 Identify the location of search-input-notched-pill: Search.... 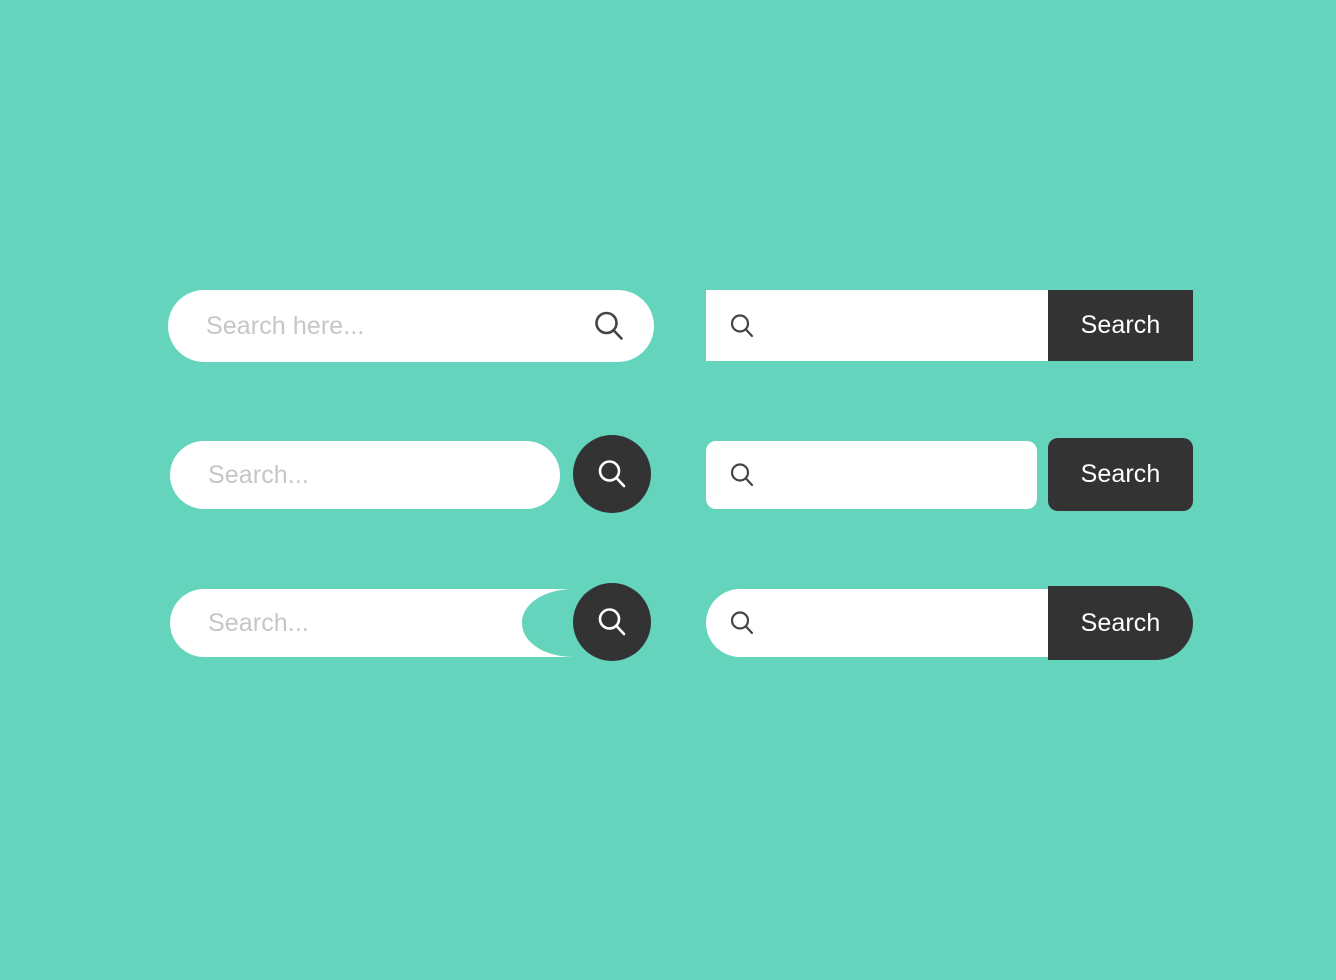
(372, 623).